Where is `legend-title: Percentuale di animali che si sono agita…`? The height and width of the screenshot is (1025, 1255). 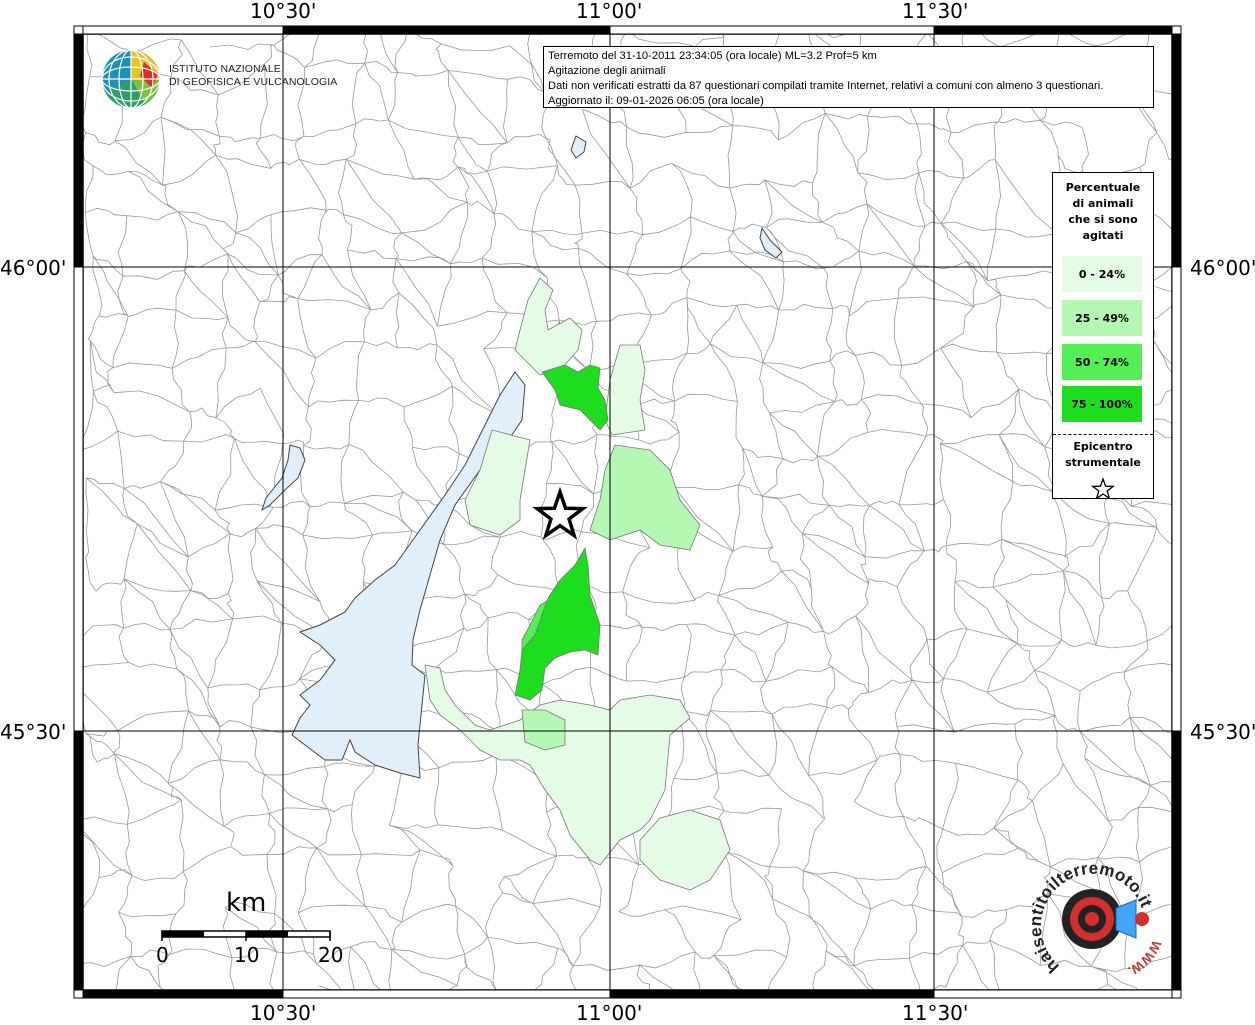
legend-title: Percentuale di animali che si sono agita… is located at coordinates (1103, 212).